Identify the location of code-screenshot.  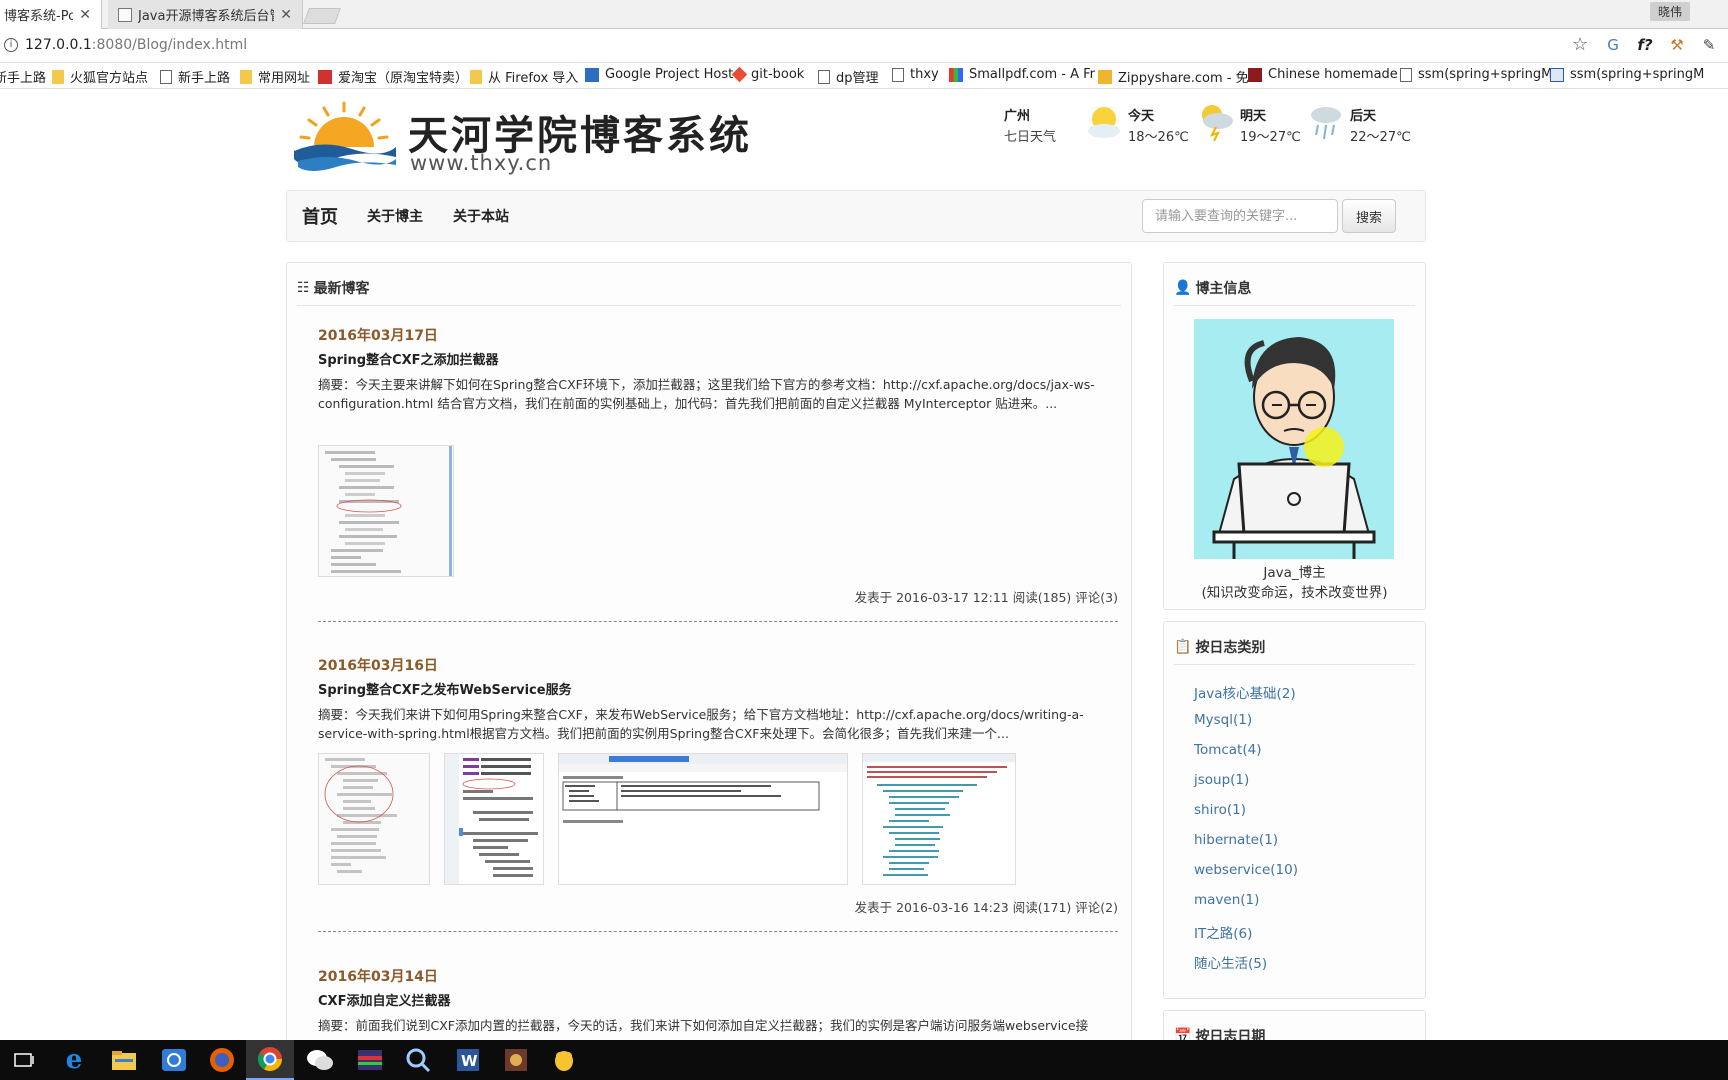
(491, 819).